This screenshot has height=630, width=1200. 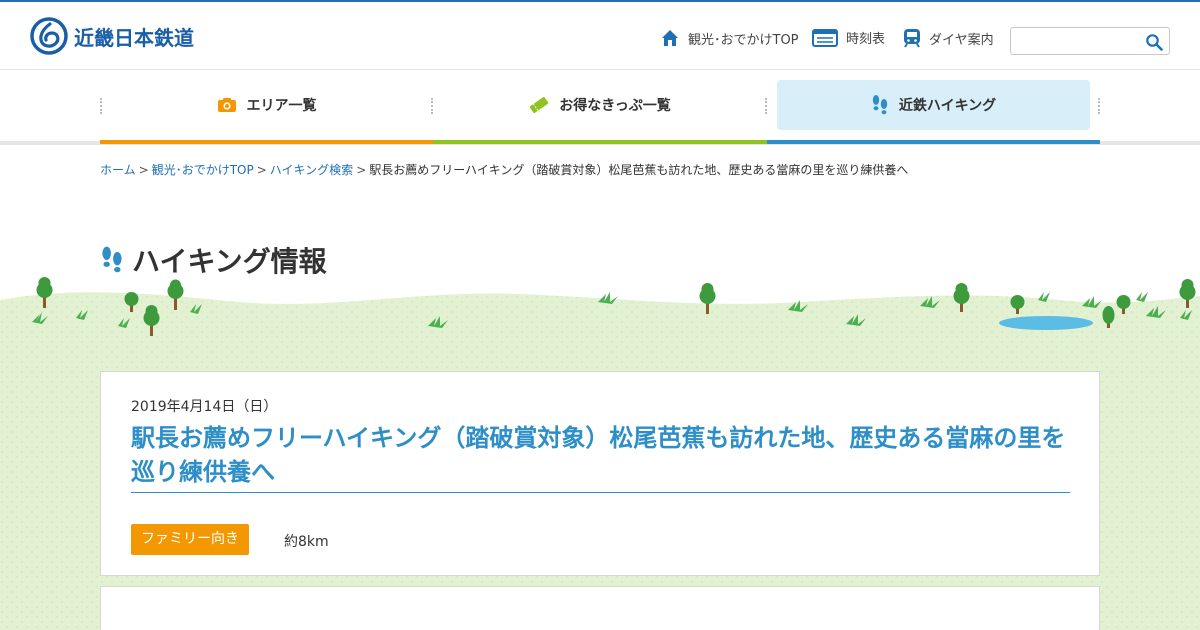 I want to click on search-icon, so click(x=1154, y=42).